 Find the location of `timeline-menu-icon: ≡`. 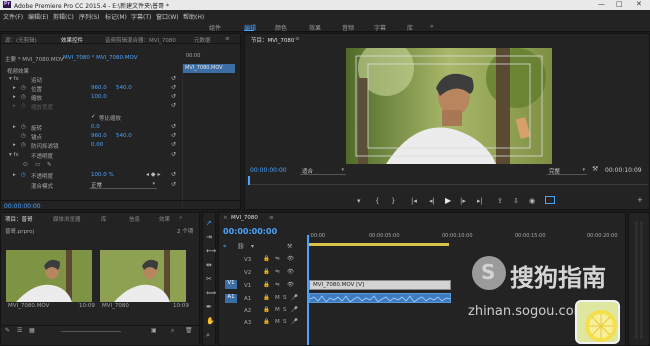

timeline-menu-icon: ≡ is located at coordinates (271, 218).